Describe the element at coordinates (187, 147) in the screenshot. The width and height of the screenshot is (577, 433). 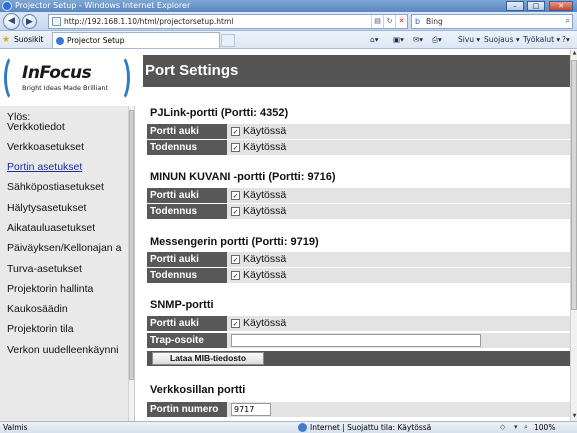
I see `pjlink-auth-label: Todennus` at that location.